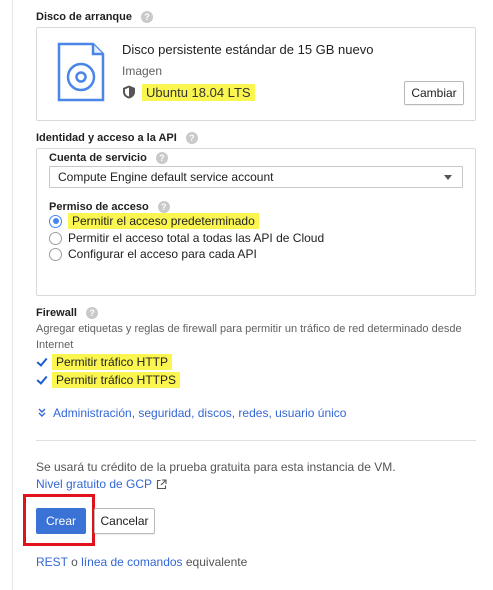 This screenshot has width=493, height=590. I want to click on equivalent-line: REST o línea de comandos equivalente, so click(141, 562).